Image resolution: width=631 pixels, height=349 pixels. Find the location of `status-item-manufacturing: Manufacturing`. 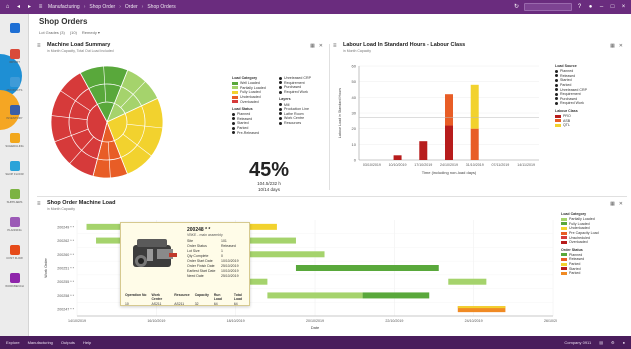

status-item-manufacturing: Manufacturing is located at coordinates (40, 342).